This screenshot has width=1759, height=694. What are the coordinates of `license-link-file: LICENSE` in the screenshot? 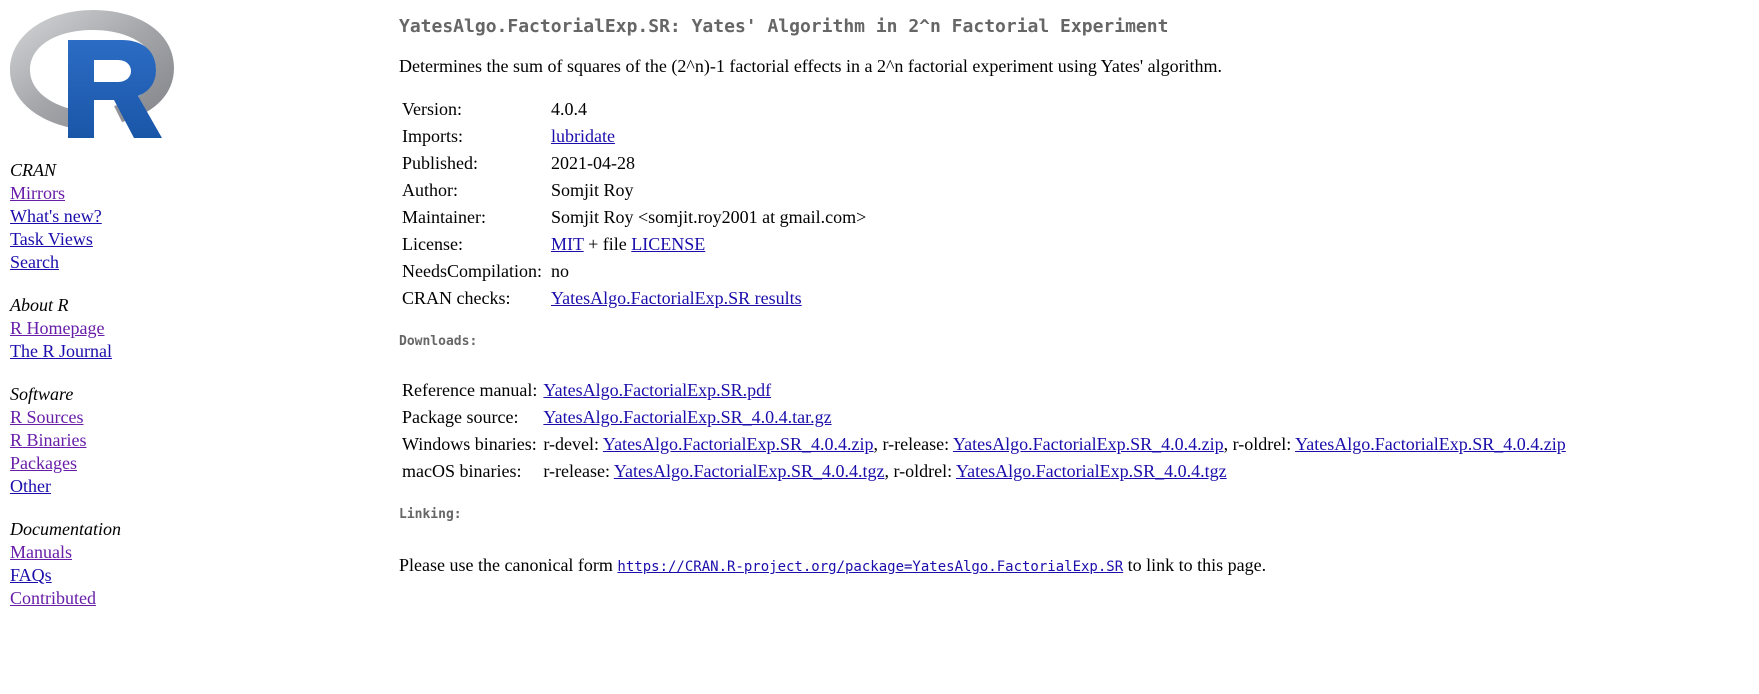 It's located at (668, 244).